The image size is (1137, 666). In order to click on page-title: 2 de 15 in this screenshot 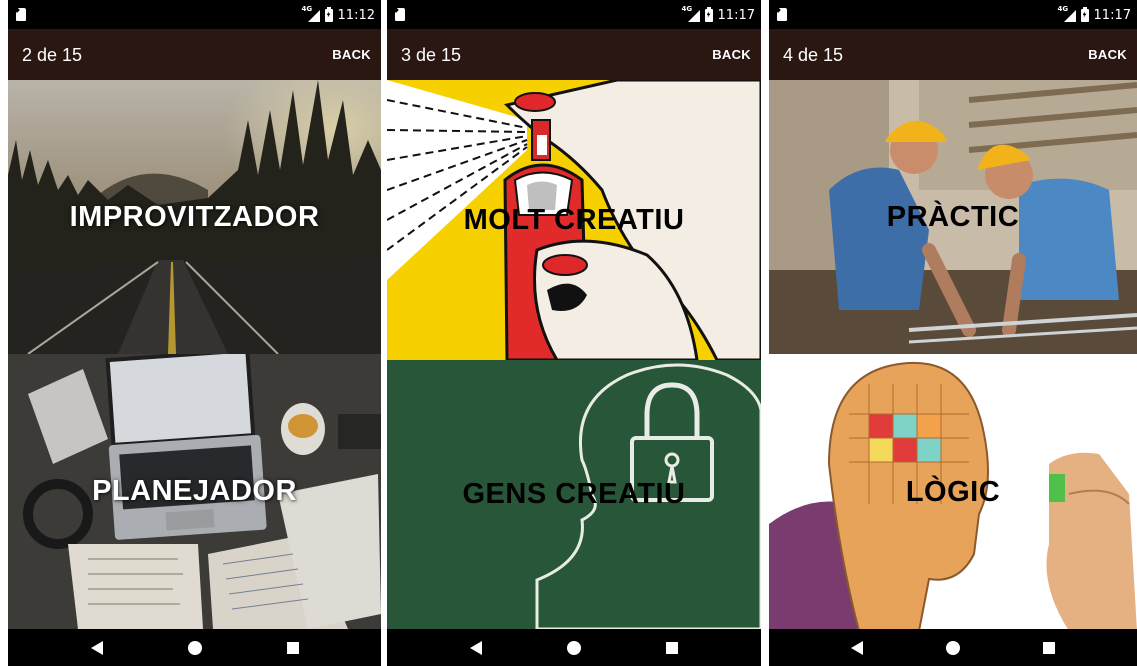, I will do `click(52, 55)`.